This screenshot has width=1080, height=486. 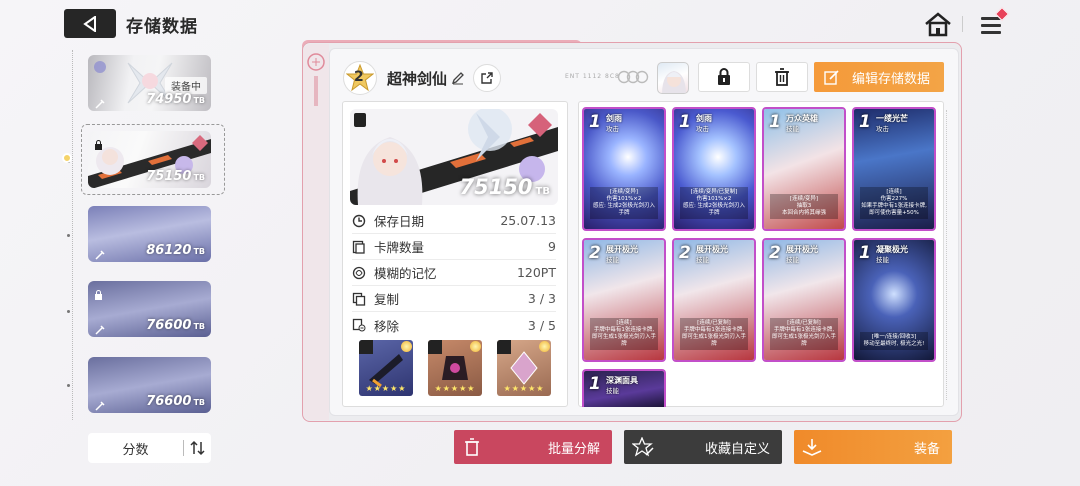 I want to click on card-desc: [连续/变异] 伤害101%×2 感应: 生成2张极光剑刃入手牌, so click(x=624, y=203).